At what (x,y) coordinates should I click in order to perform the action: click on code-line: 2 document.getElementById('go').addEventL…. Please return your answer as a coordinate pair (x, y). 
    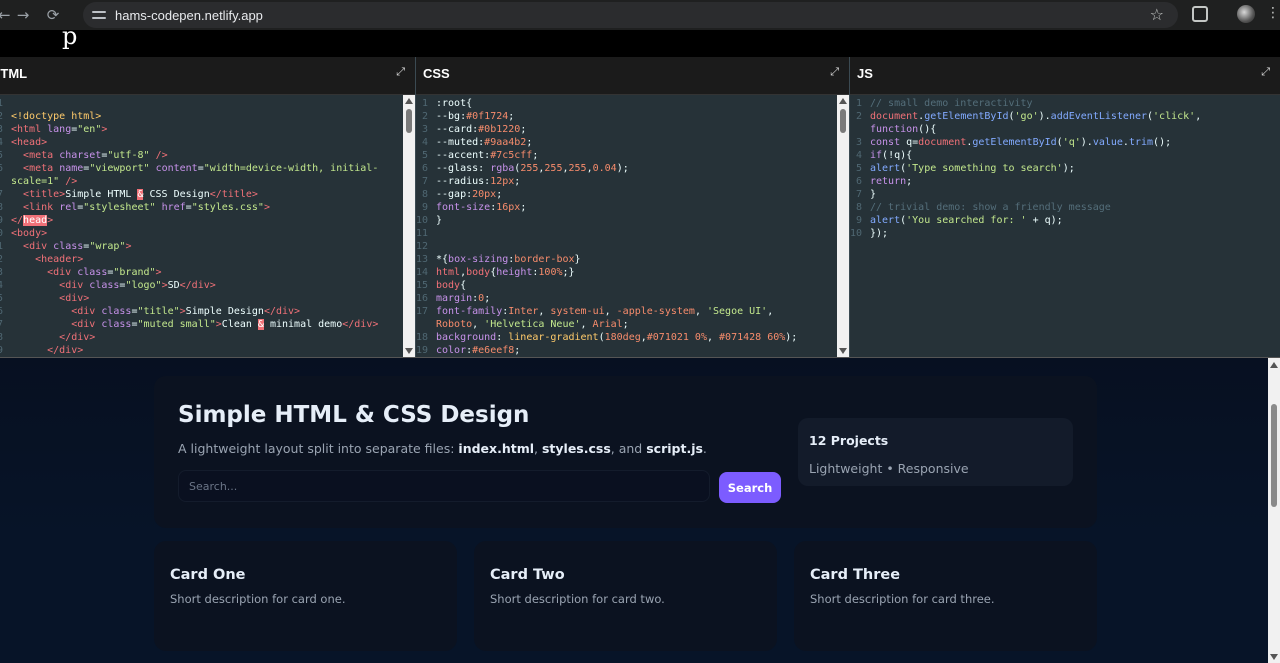
    Looking at the image, I should click on (1060, 116).